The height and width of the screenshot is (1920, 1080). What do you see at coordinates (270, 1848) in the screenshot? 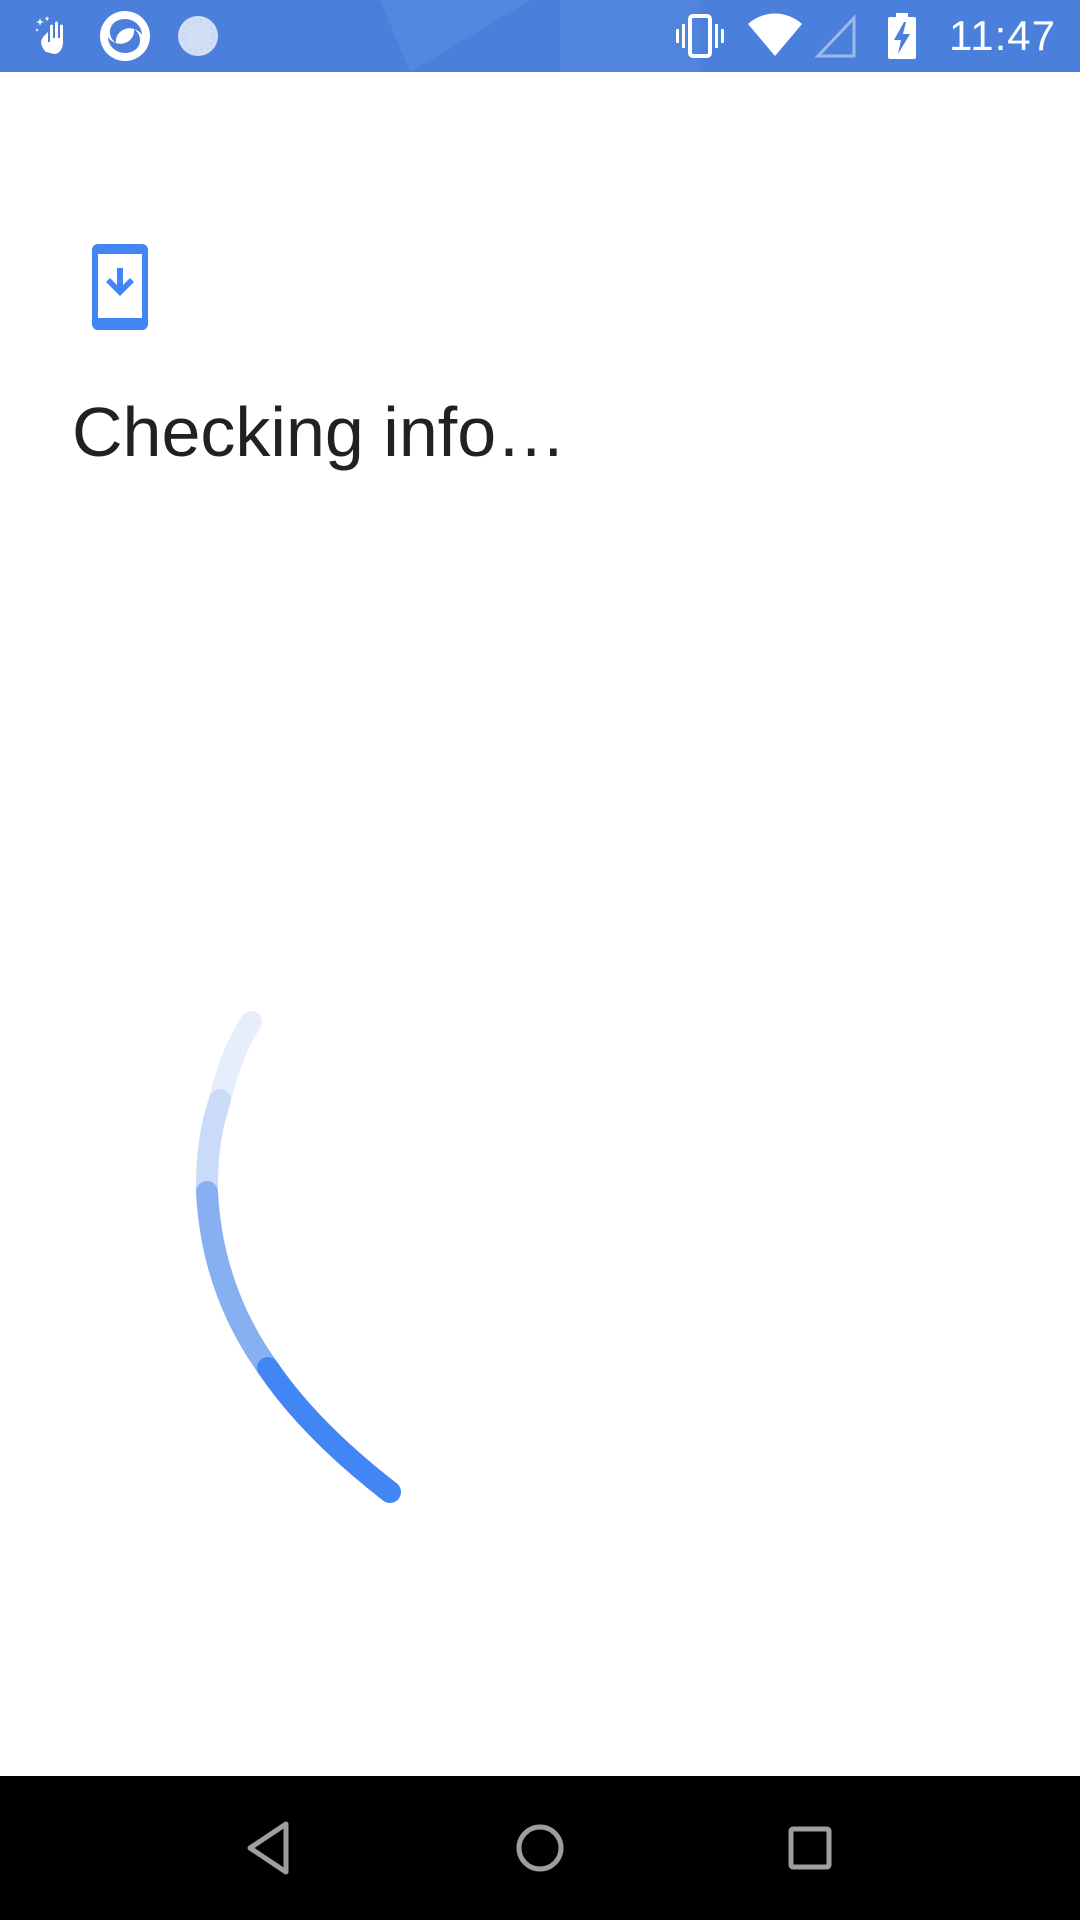
I see `back-icon` at bounding box center [270, 1848].